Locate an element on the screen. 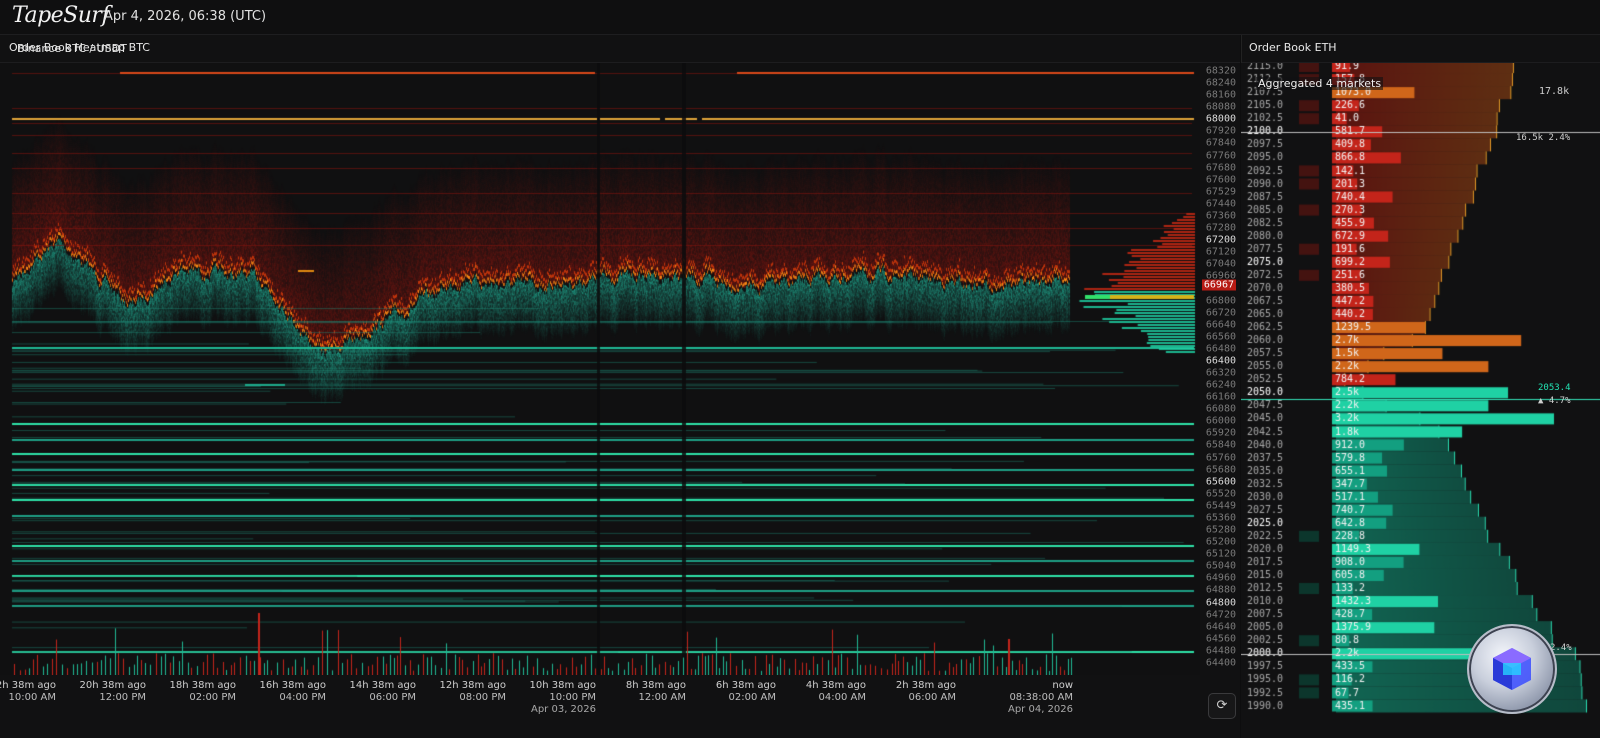  cumulative-top-label: 17.8k is located at coordinates (1554, 91).